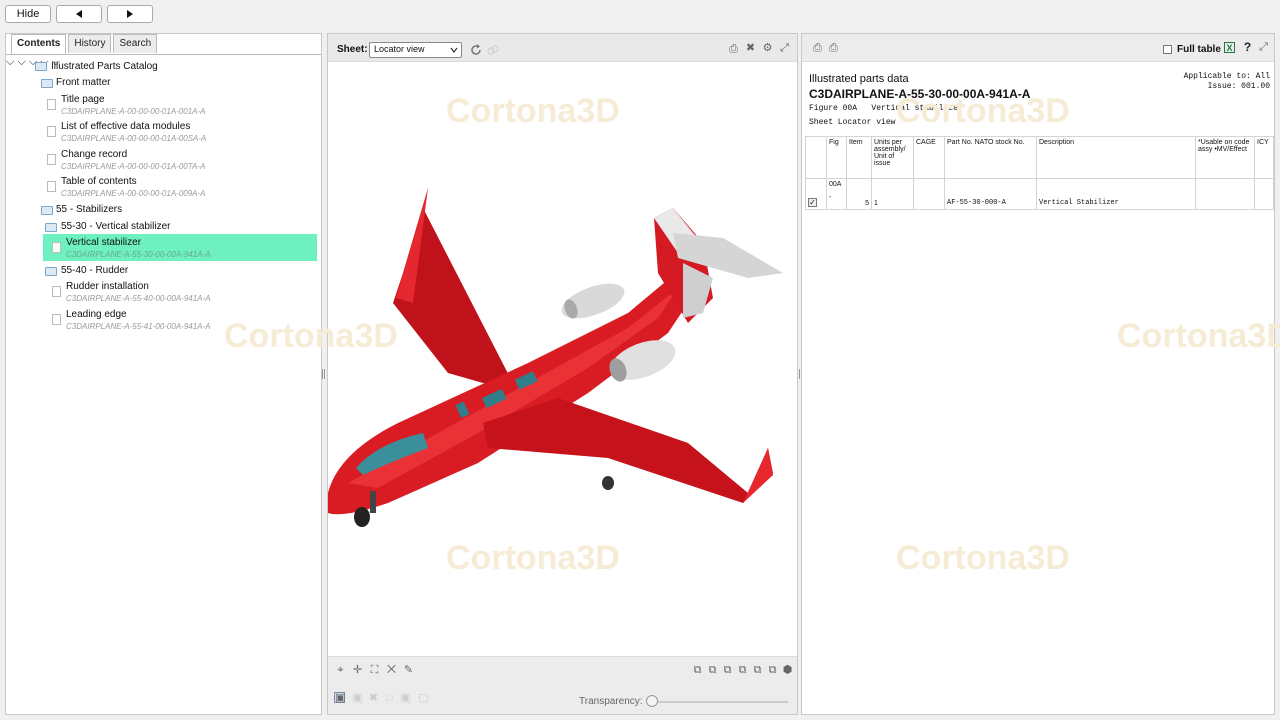  Describe the element at coordinates (859, 194) in the screenshot. I see `cell-item: 5` at that location.